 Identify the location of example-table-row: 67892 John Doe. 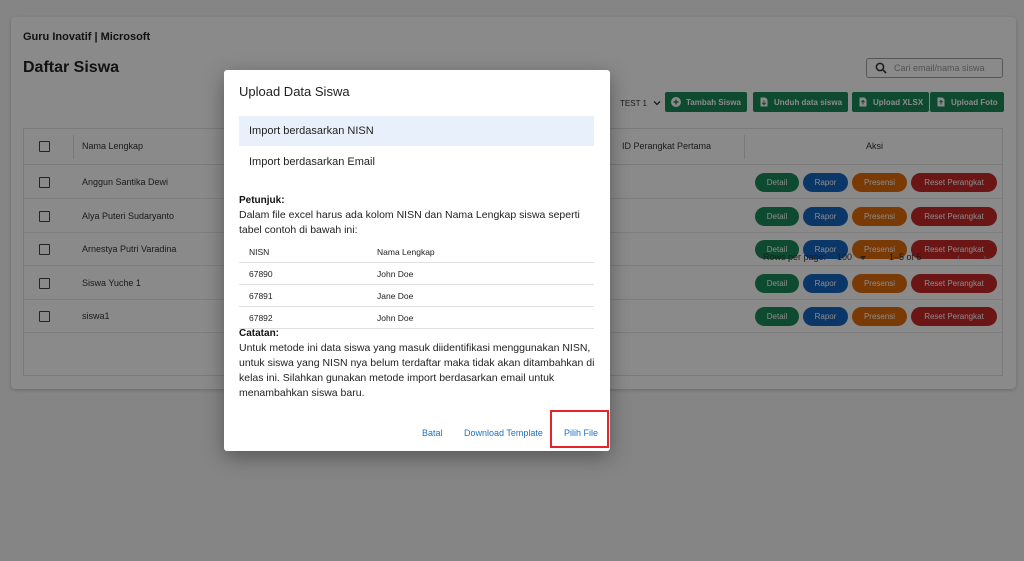
(416, 318).